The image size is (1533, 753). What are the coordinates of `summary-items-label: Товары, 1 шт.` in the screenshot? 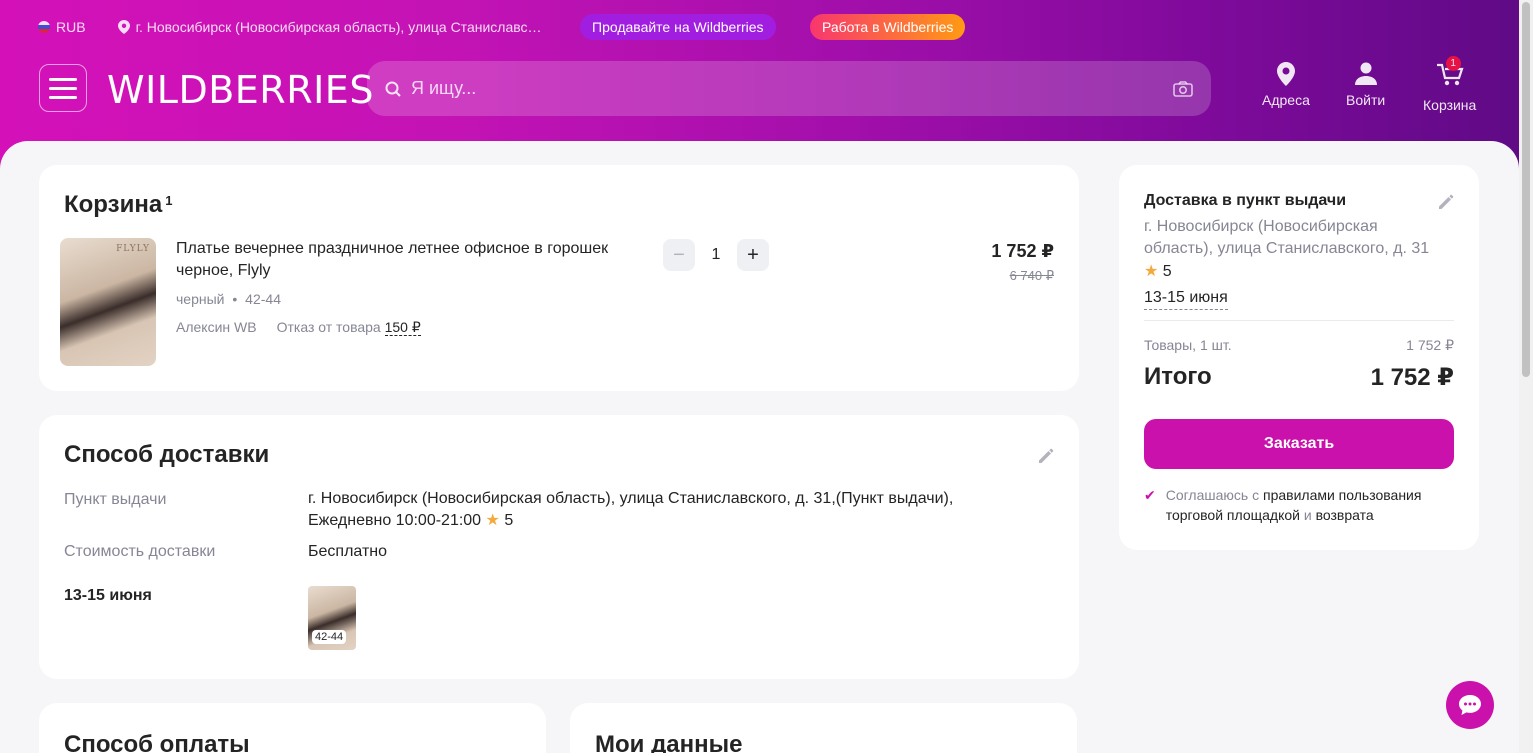 It's located at (1188, 345).